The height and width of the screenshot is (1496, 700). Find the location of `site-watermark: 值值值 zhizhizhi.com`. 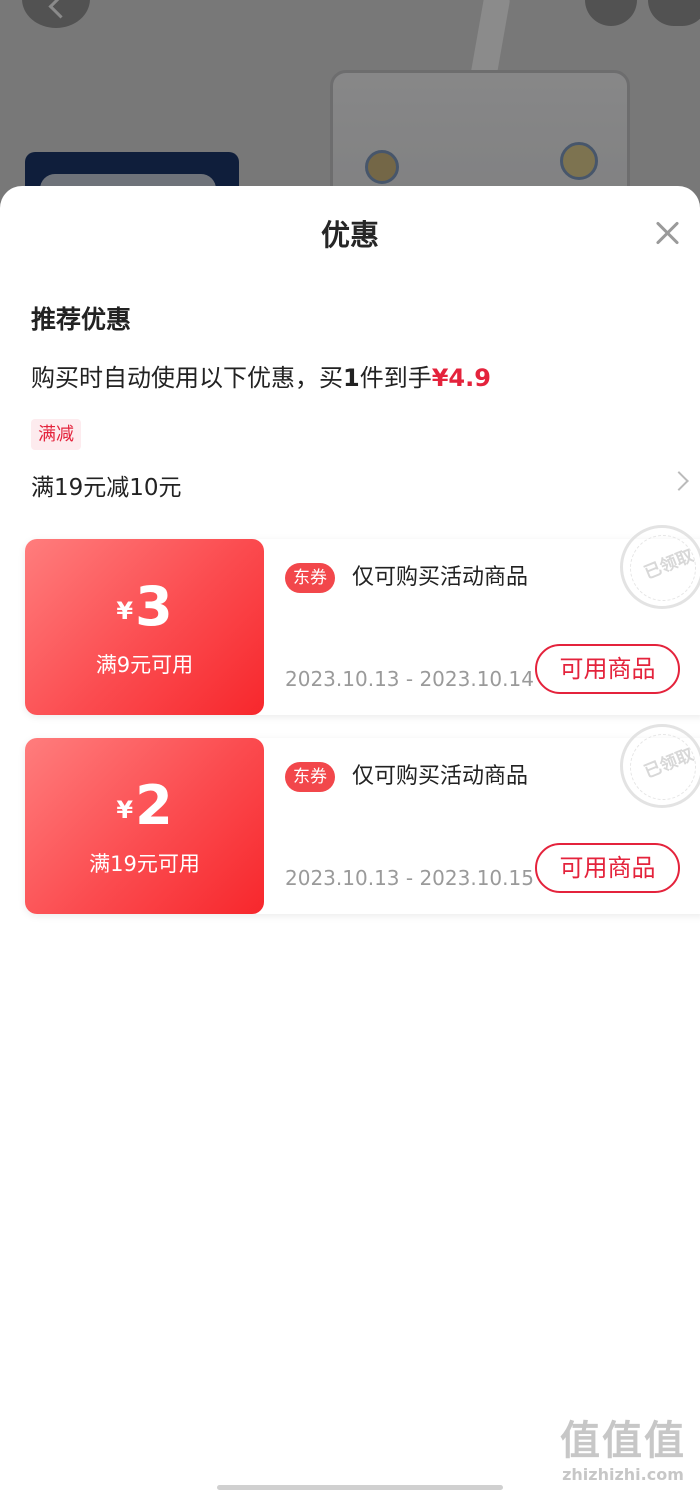

site-watermark: 值值值 zhizhizhi.com is located at coordinates (623, 1452).